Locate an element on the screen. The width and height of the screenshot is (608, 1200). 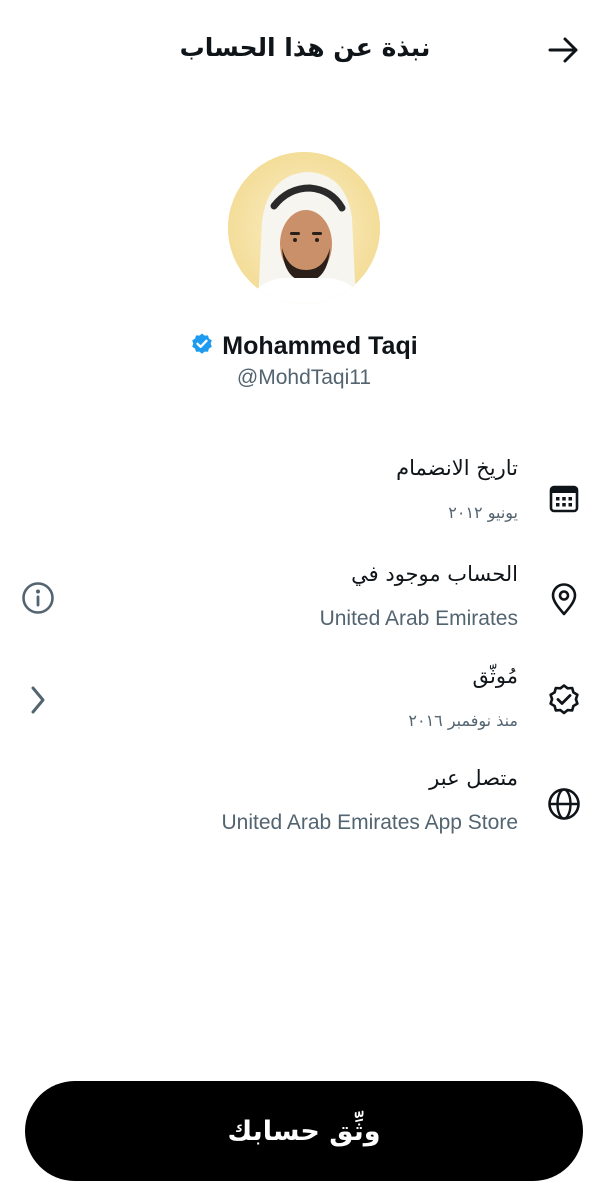
arrow-right-icon is located at coordinates (564, 52).